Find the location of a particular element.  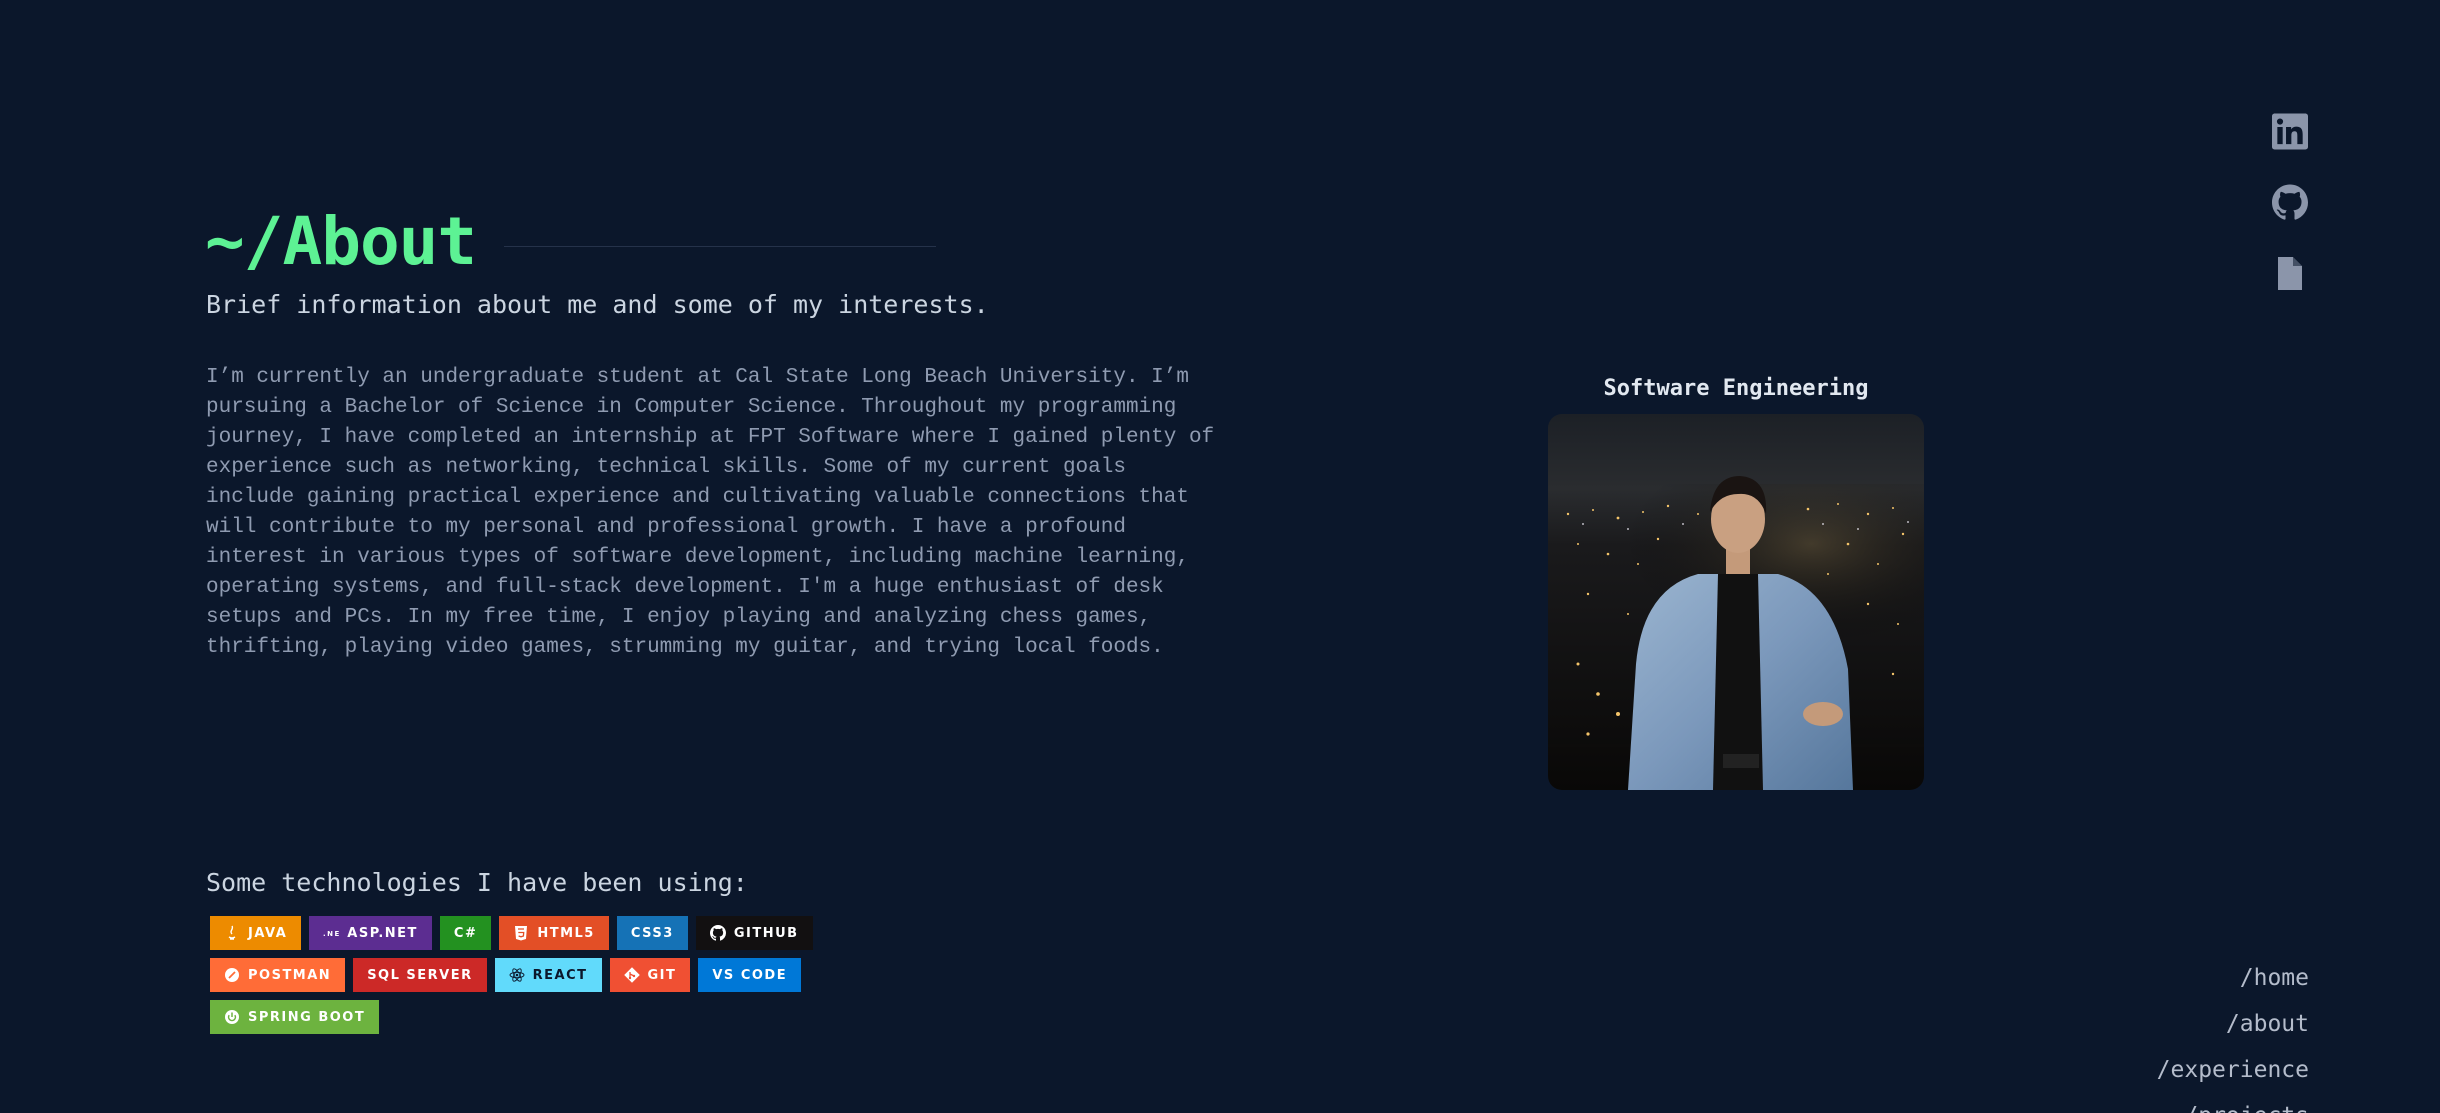

technology-badges: JAVA .NET ASP.NET C# HTML5 CSS3 GITHUB is located at coordinates (530, 979).